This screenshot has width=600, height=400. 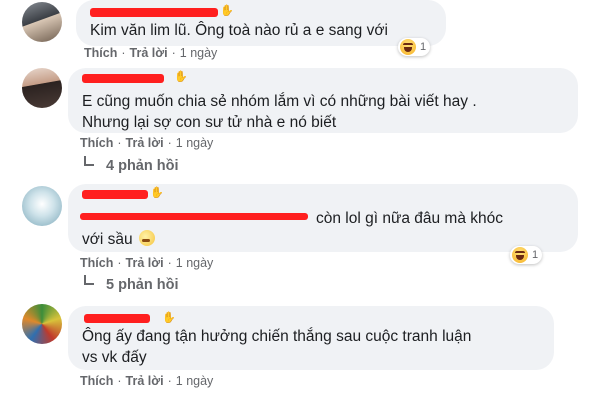 What do you see at coordinates (142, 166) in the screenshot?
I see `replies-count: 4 phản hồi` at bounding box center [142, 166].